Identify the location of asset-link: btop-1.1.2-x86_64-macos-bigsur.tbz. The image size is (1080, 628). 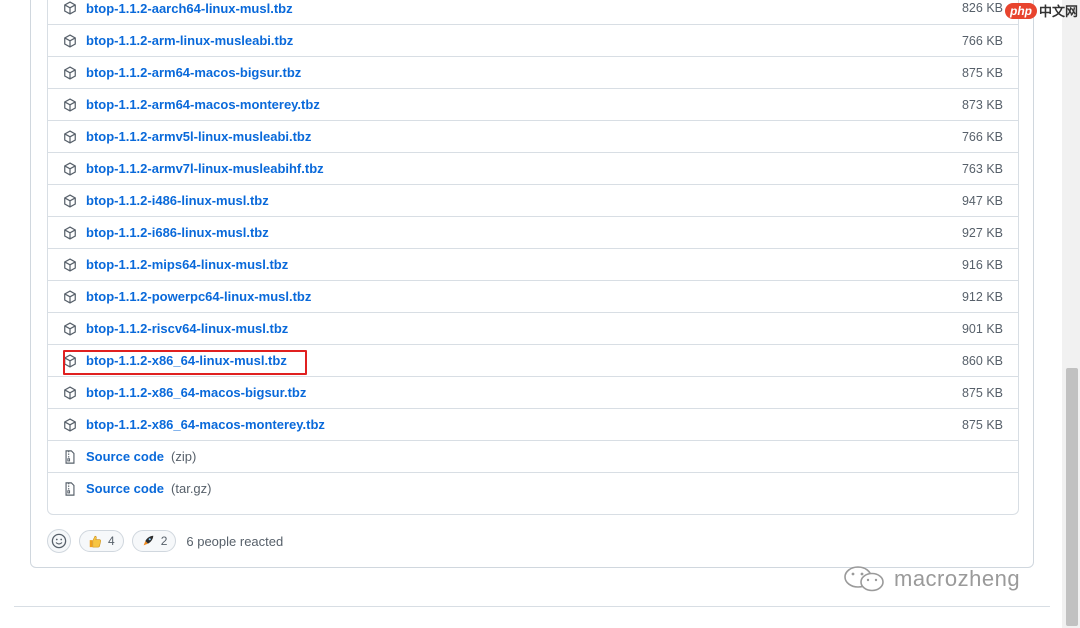
(196, 392).